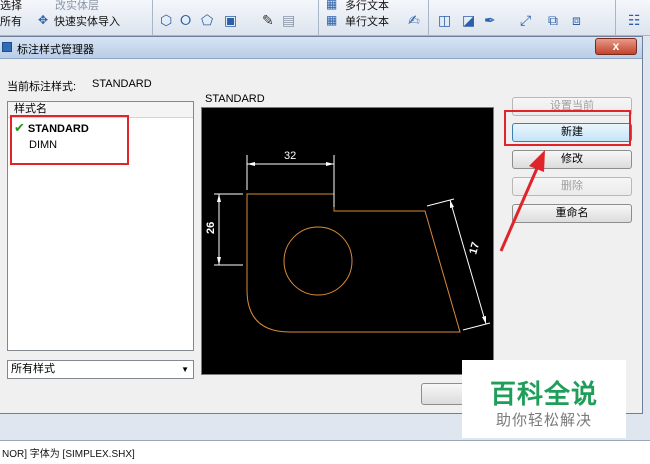 The width and height of the screenshot is (650, 464). Describe the element at coordinates (68, 454) in the screenshot. I see `command-history-line: NOR] 字体为 [SIMPLEX.SHX]` at that location.